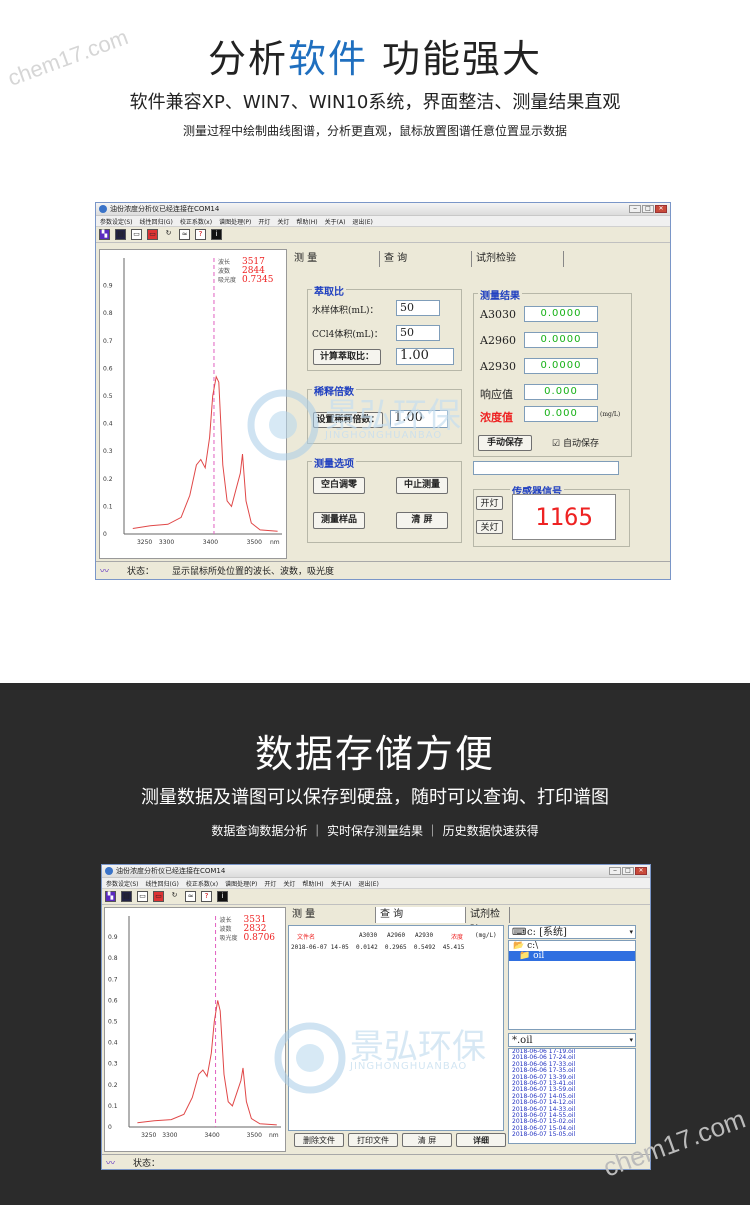 This screenshot has width=750, height=1205. Describe the element at coordinates (260, 938) in the screenshot. I see `readout-value: 0.8706` at that location.